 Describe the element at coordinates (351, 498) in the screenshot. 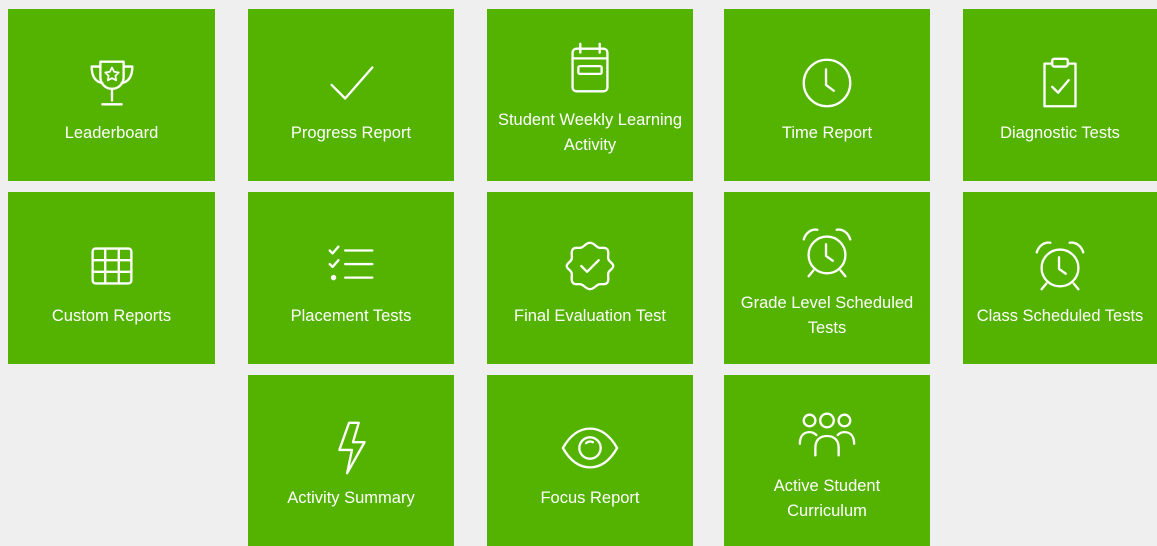

I see `tile-label: Activity Summary` at that location.